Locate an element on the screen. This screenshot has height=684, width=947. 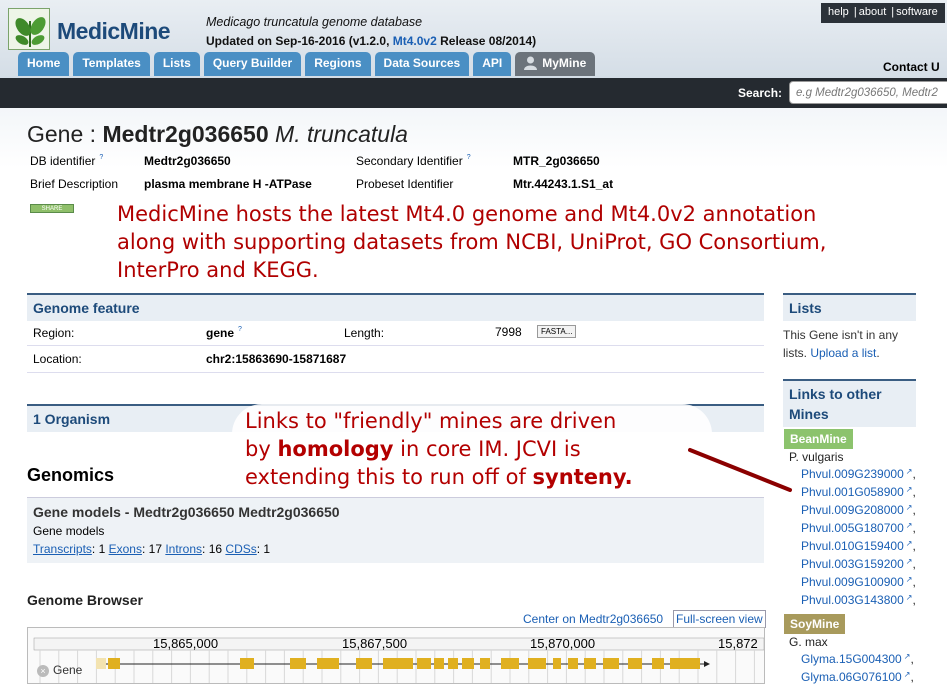
probeset-value: Mtr.44243.1.S1_at is located at coordinates (563, 184).